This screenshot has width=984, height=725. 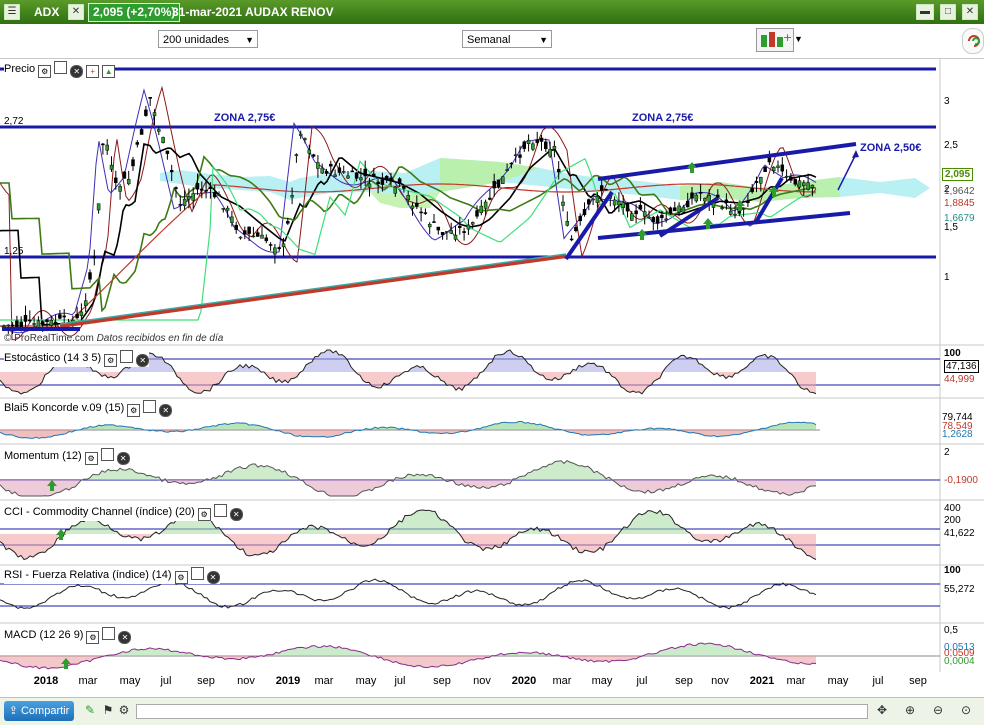 I want to click on pan-icon: ✥, so click(x=882, y=710).